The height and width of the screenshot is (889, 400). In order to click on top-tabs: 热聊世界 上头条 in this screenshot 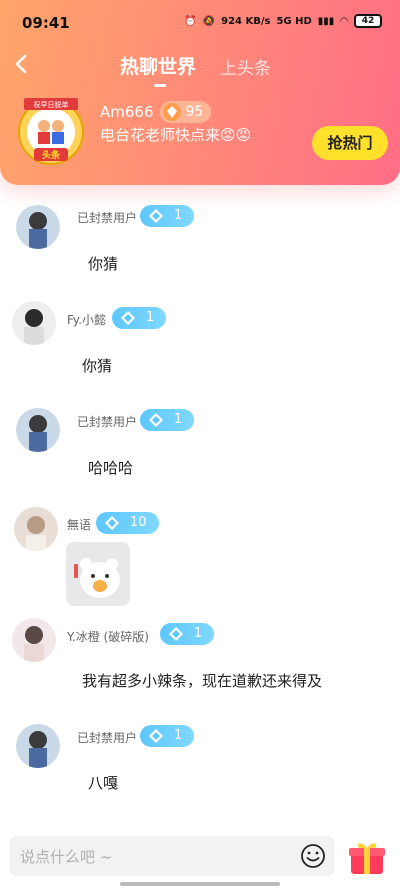, I will do `click(195, 69)`.